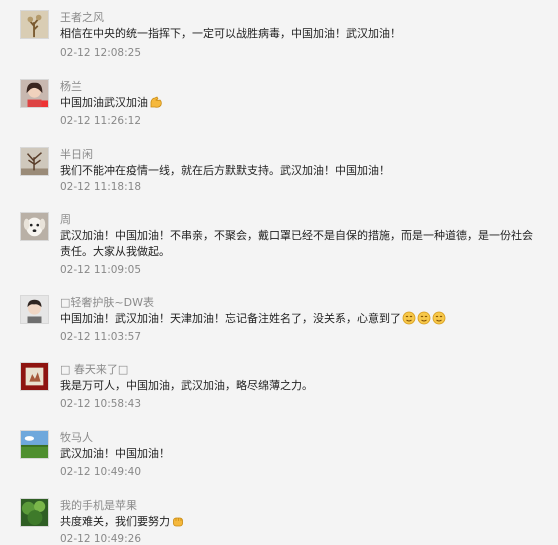 This screenshot has height=545, width=558. I want to click on comment-text: 我是万可人，中国加油，武汉加油，略尽绵薄之力。, so click(186, 385).